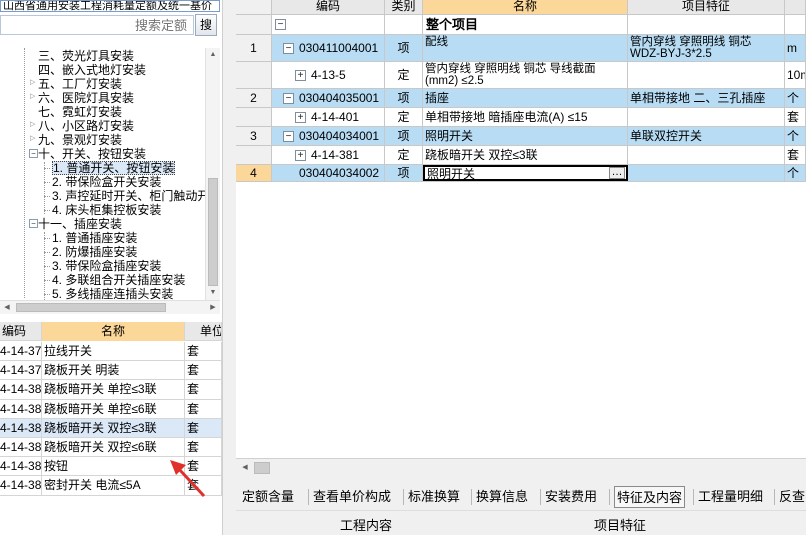  I want to click on header-unit: 单位, so click(203, 331).